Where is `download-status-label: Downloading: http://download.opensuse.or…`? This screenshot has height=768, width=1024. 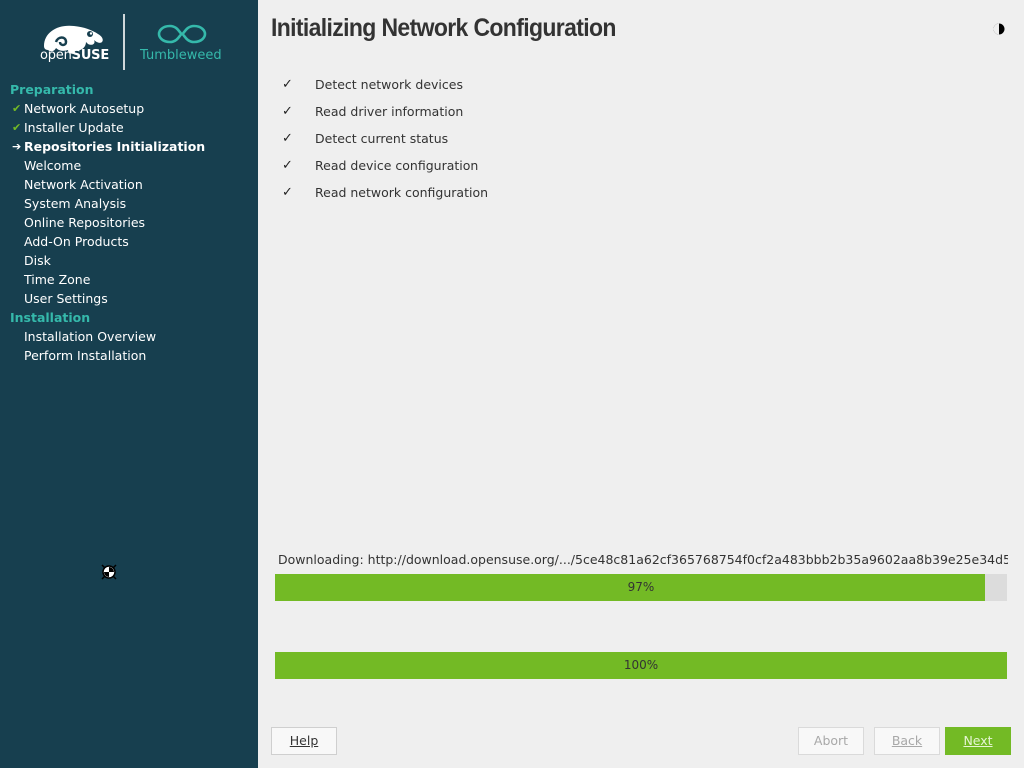
download-status-label: Downloading: http://download.opensuse.or… is located at coordinates (643, 559).